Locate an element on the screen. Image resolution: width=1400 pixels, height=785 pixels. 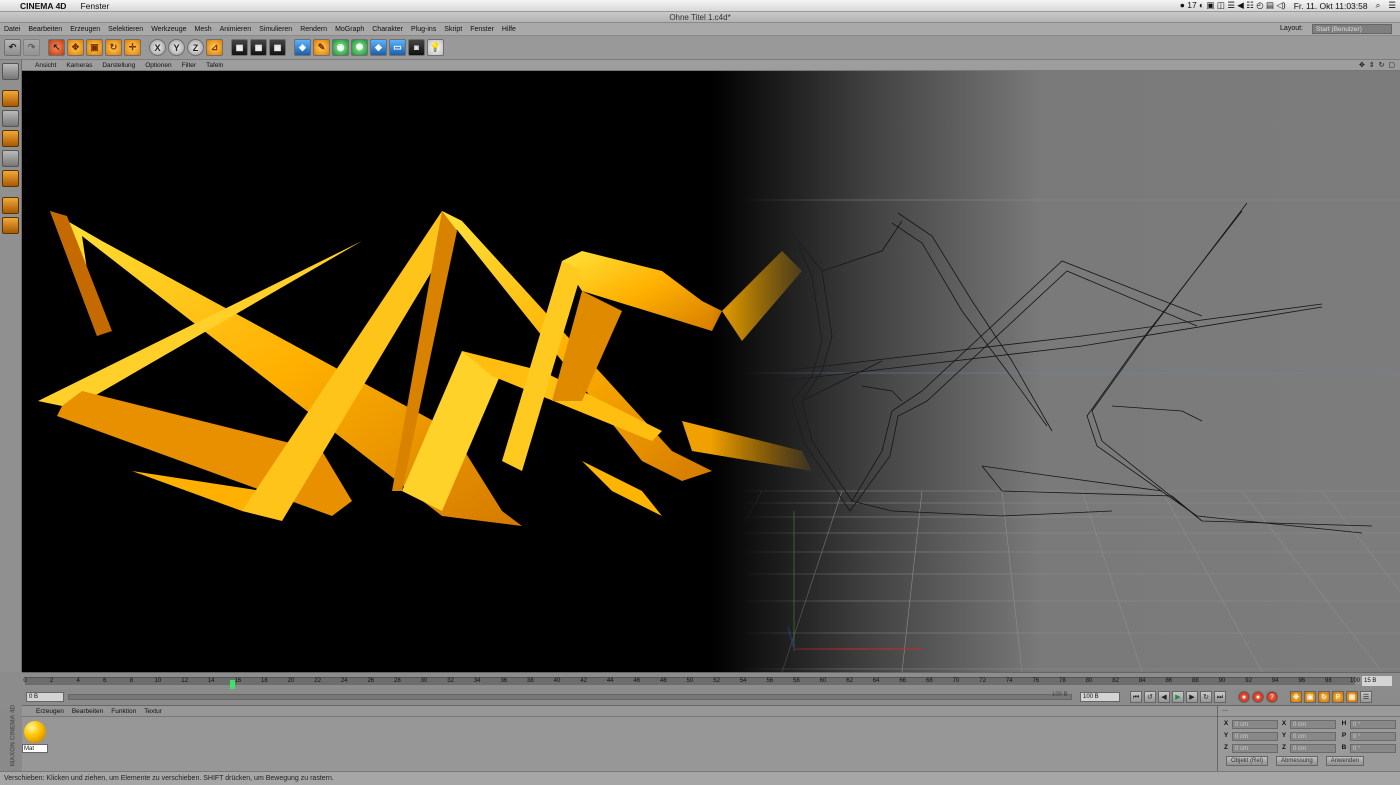
menu-bearbeiten: Bearbeiten is located at coordinates (45, 29).